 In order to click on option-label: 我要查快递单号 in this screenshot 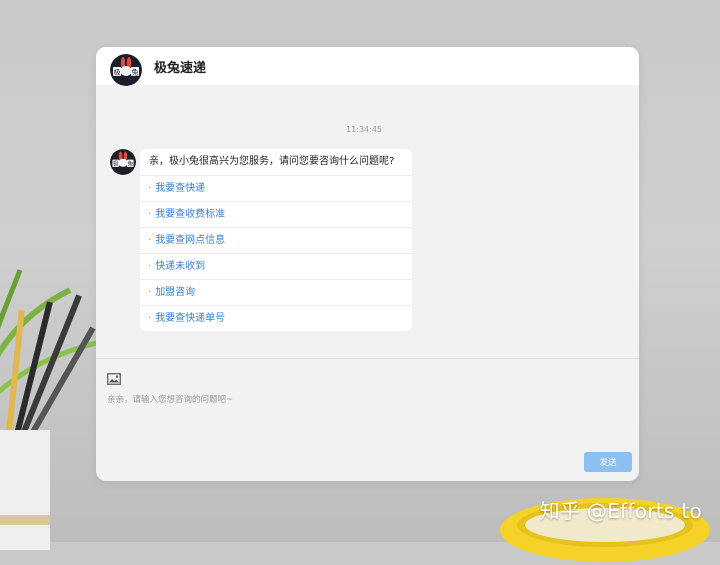, I will do `click(190, 318)`.